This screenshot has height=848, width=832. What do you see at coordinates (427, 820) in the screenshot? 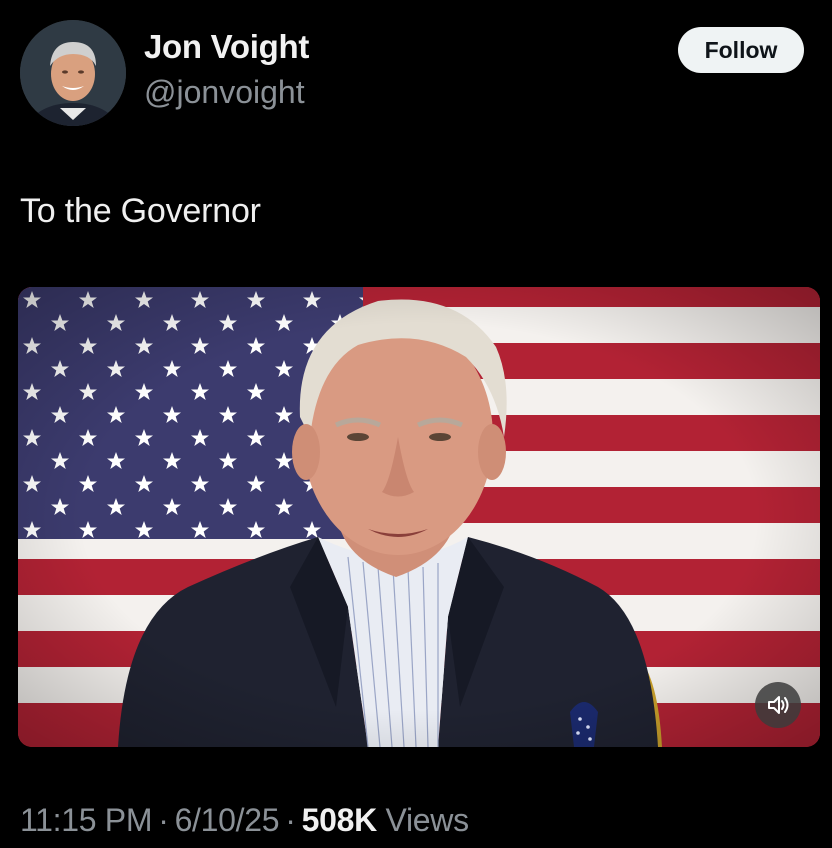
I see `views-label: Views` at bounding box center [427, 820].